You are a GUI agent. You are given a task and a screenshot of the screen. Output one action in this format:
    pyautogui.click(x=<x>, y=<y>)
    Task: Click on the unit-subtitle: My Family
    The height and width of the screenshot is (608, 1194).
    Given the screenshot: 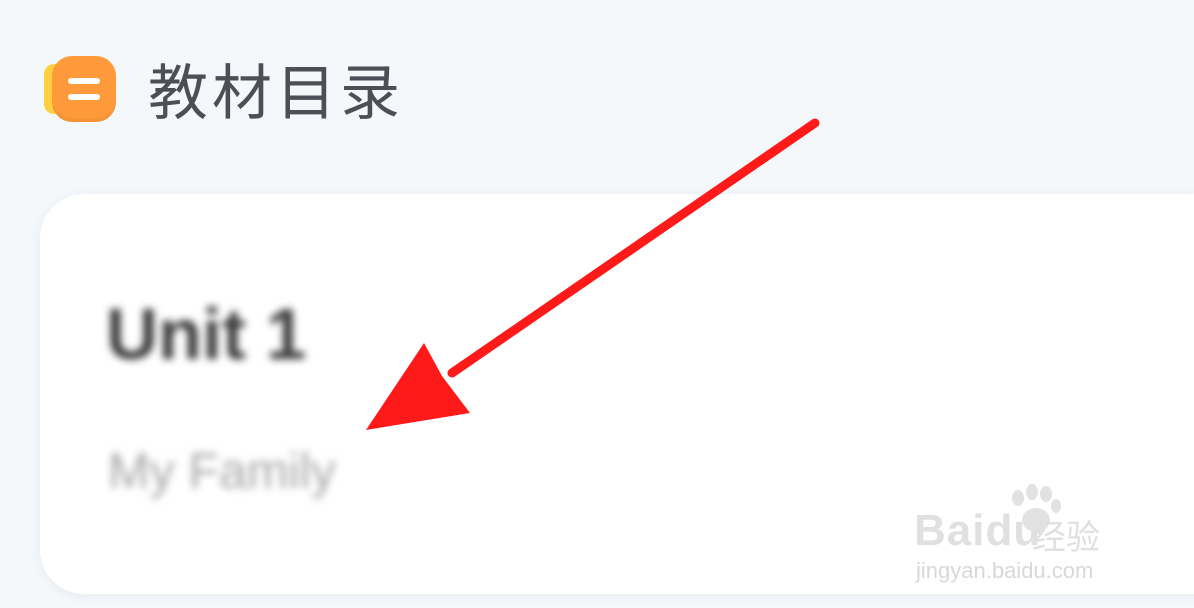 What is the action you would take?
    pyautogui.click(x=222, y=471)
    